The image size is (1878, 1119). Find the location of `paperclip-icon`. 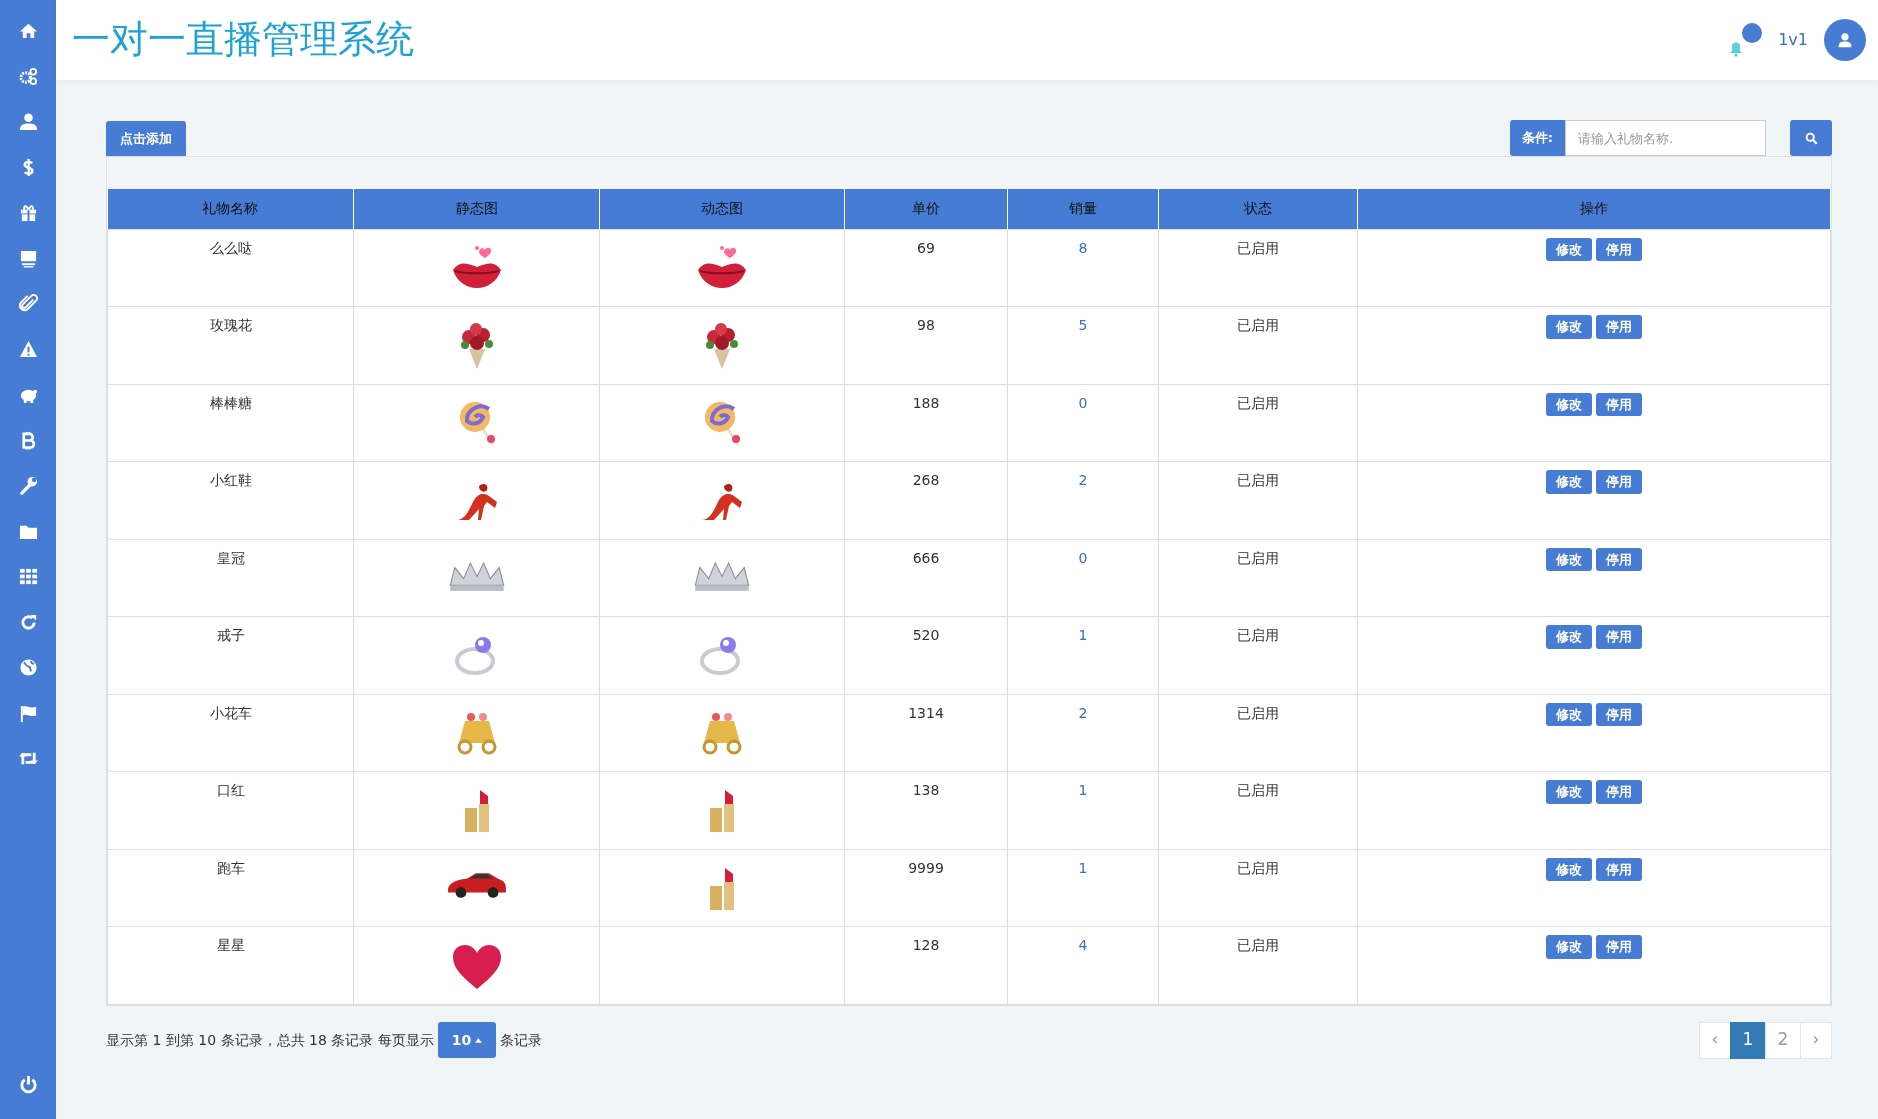

paperclip-icon is located at coordinates (28, 304).